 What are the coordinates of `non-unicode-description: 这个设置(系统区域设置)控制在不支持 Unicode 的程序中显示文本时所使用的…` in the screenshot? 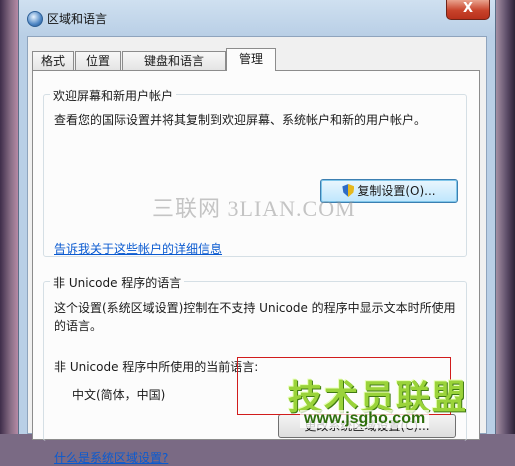 It's located at (255, 317).